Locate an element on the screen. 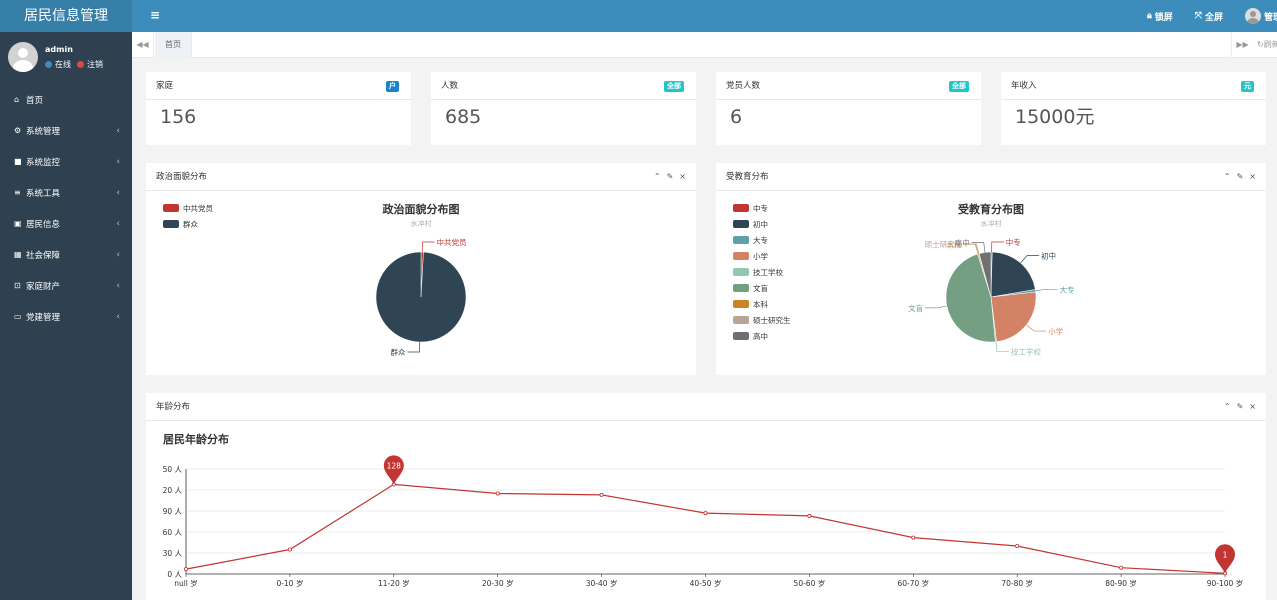  online-label: 在线 is located at coordinates (63, 64).